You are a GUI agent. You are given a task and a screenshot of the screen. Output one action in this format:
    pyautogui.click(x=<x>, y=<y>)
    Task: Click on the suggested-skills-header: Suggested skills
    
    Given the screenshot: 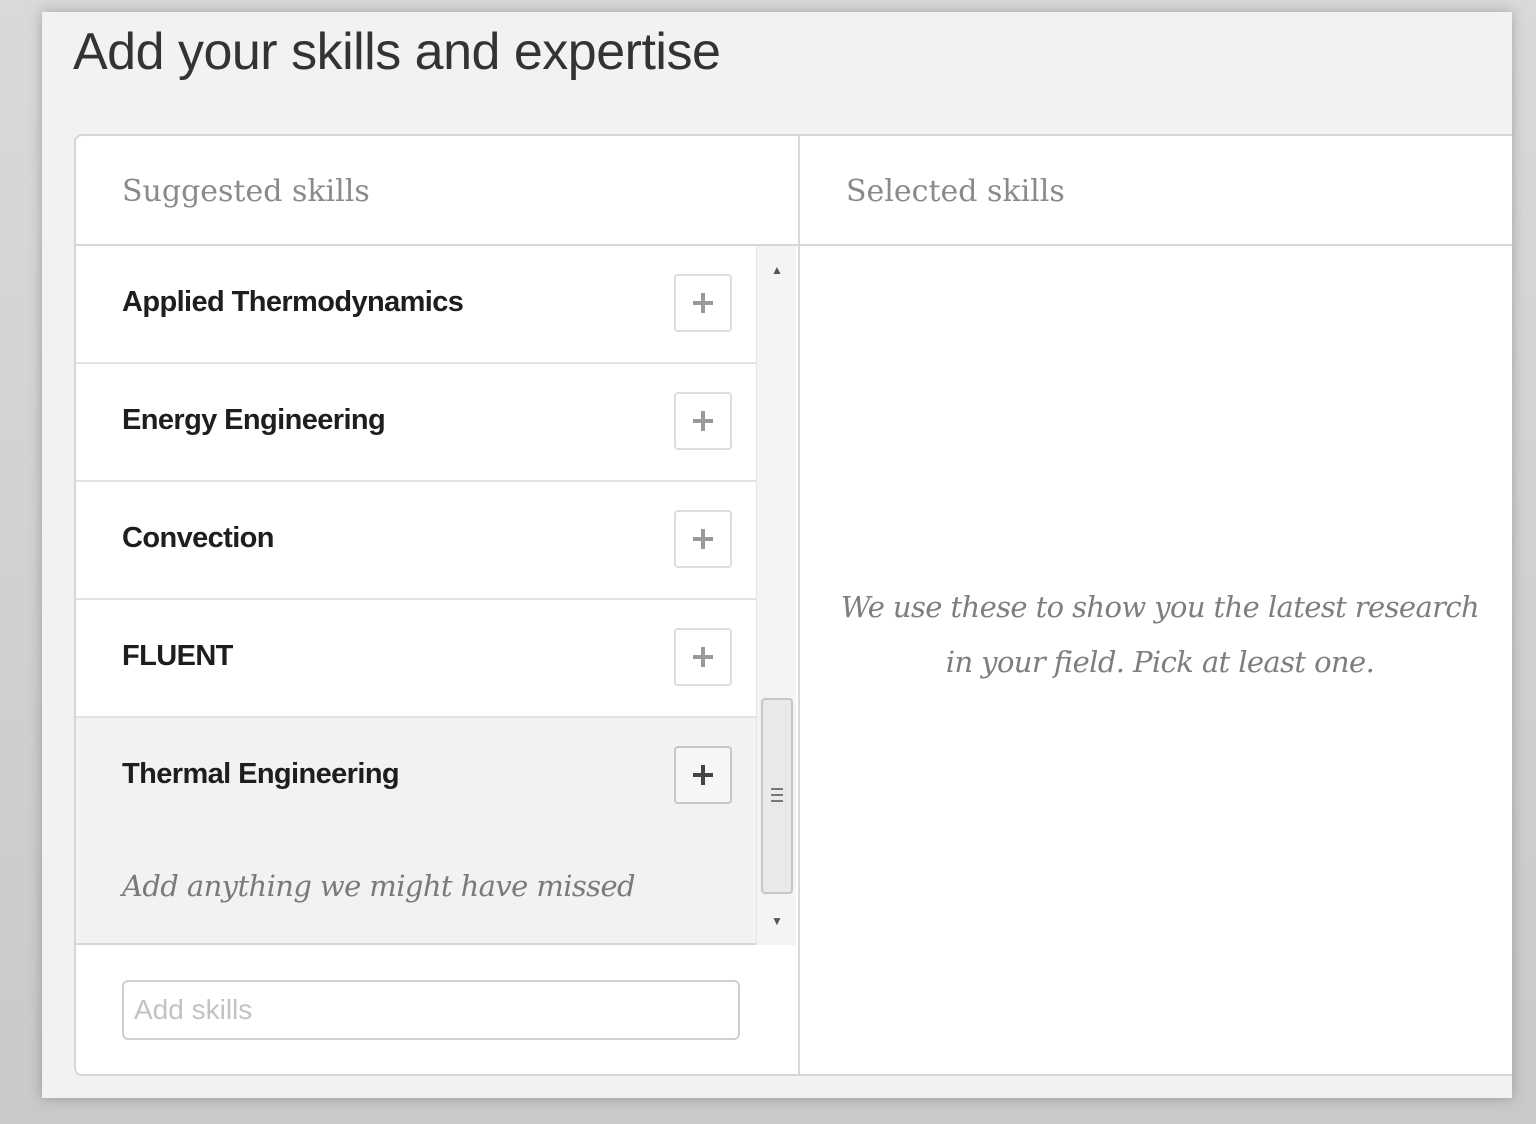 What is the action you would take?
    pyautogui.click(x=437, y=191)
    